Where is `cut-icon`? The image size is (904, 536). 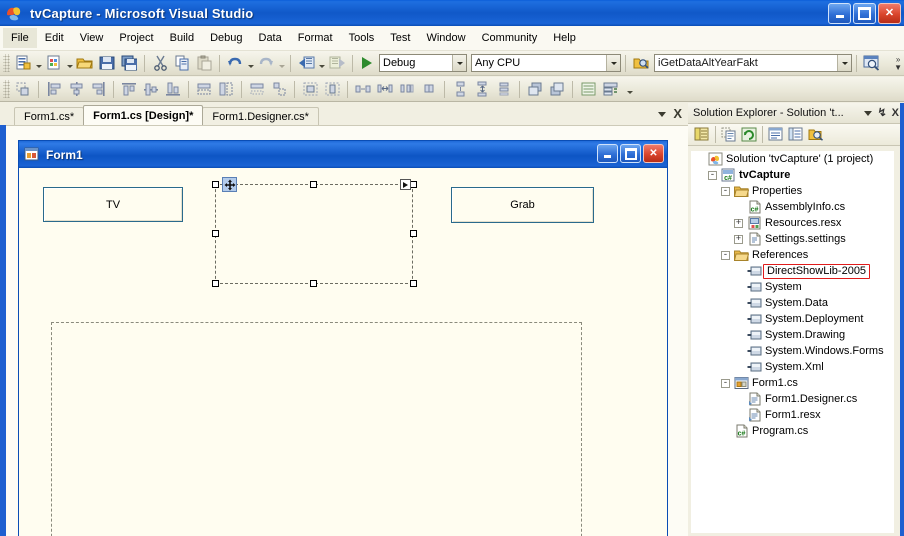
cut-icon is located at coordinates (160, 63).